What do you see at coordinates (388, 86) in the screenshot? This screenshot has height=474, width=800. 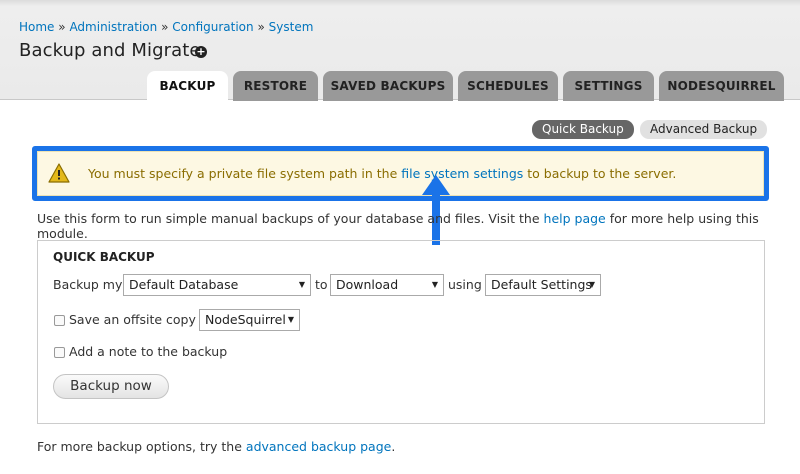 I see `tab-saved-backups: SAVED BACKUPS` at bounding box center [388, 86].